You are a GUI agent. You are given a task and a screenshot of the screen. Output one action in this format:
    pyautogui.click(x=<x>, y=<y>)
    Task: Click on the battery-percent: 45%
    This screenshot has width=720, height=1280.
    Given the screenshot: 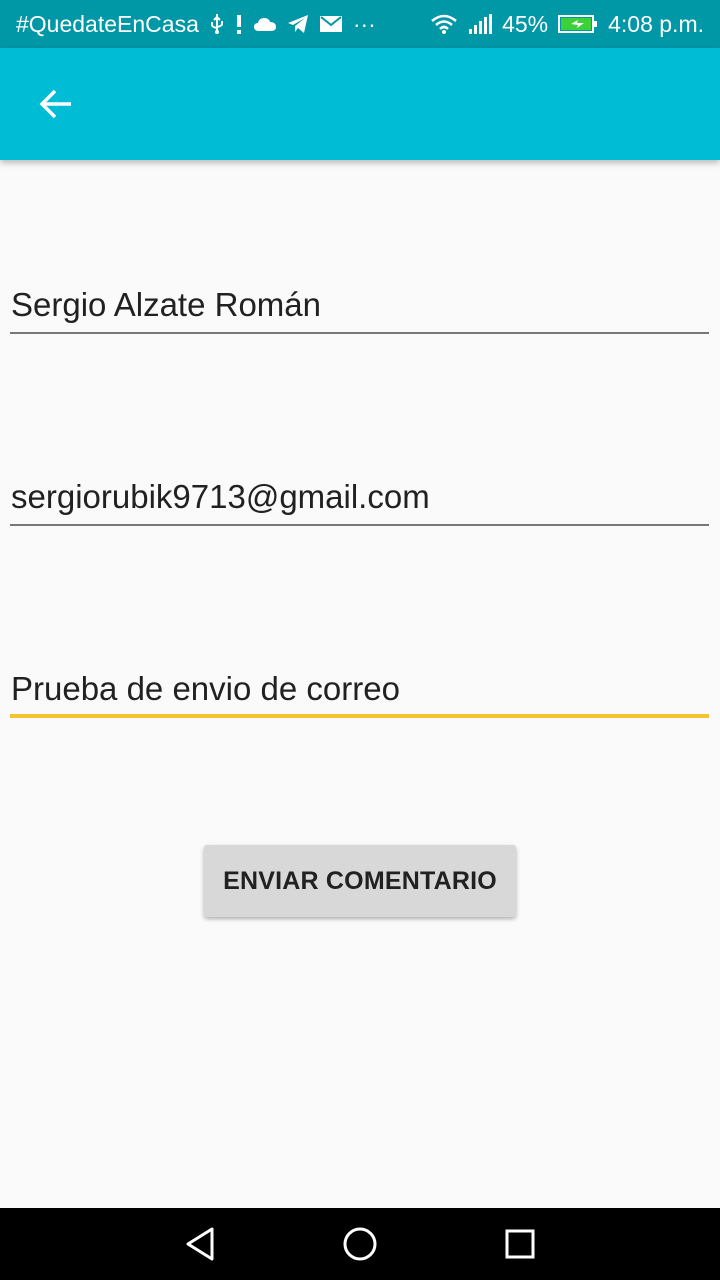 What is the action you would take?
    pyautogui.click(x=525, y=23)
    